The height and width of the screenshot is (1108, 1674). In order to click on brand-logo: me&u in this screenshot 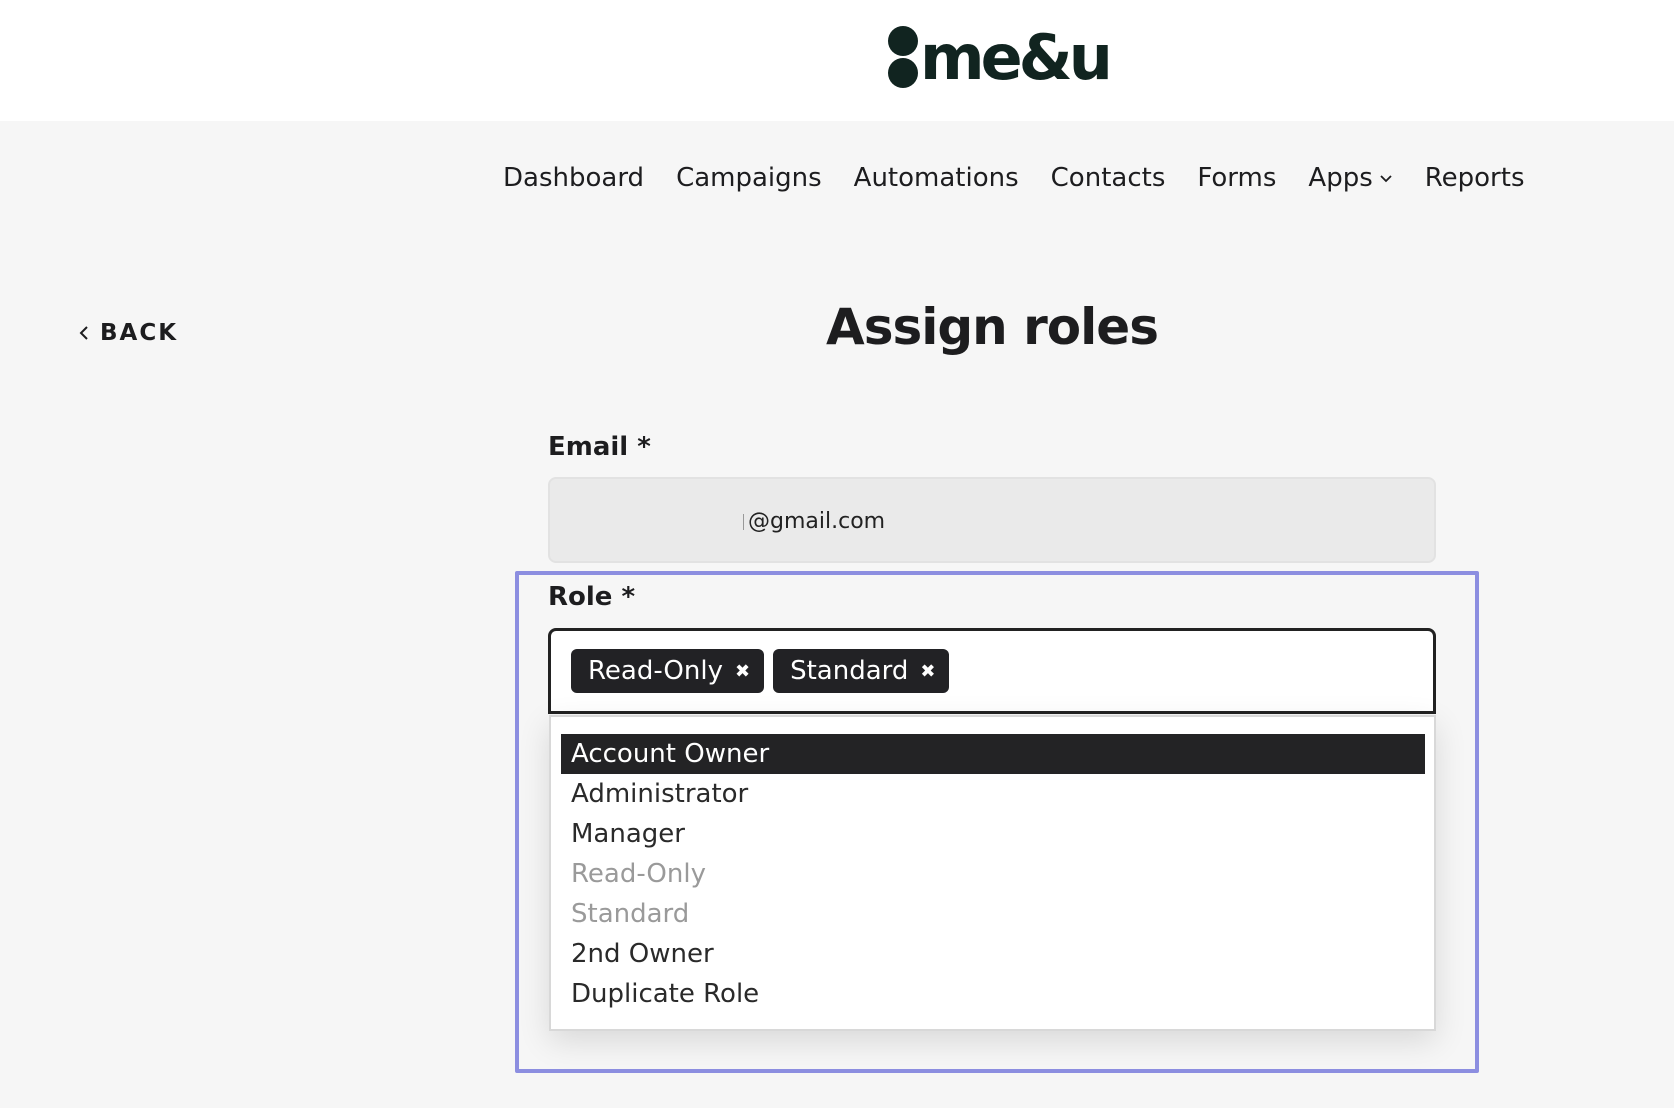, I will do `click(999, 57)`.